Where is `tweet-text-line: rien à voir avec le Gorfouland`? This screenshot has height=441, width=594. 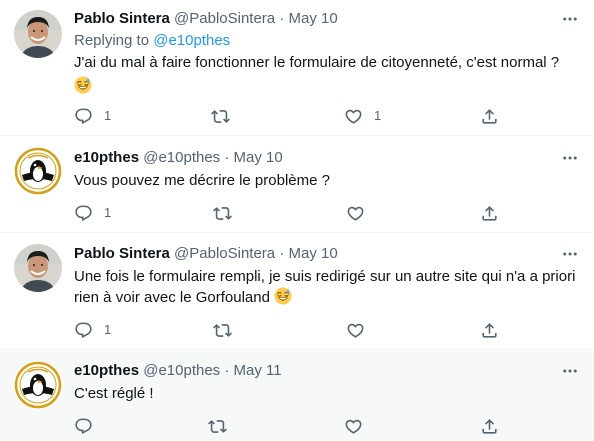
tweet-text-line: rien à voir avec le Gorfouland is located at coordinates (172, 297).